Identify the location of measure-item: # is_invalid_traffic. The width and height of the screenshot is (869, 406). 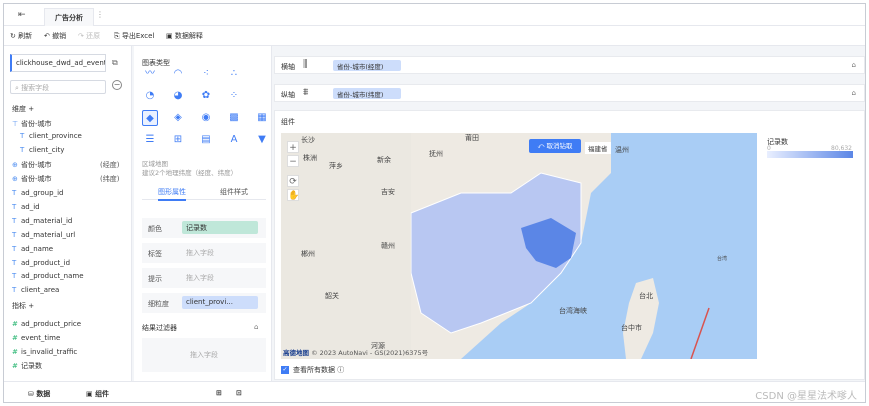
(44, 352).